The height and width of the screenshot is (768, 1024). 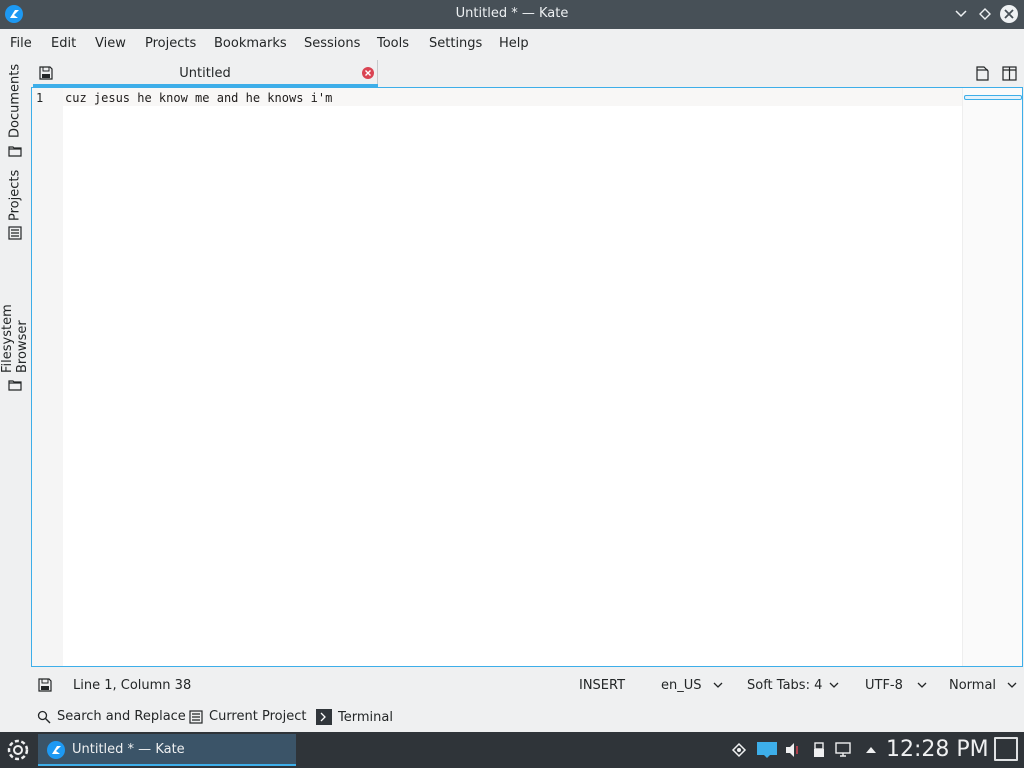 I want to click on left-sidebar: Documents Projects Filesystem Browser, so click(x=15, y=364).